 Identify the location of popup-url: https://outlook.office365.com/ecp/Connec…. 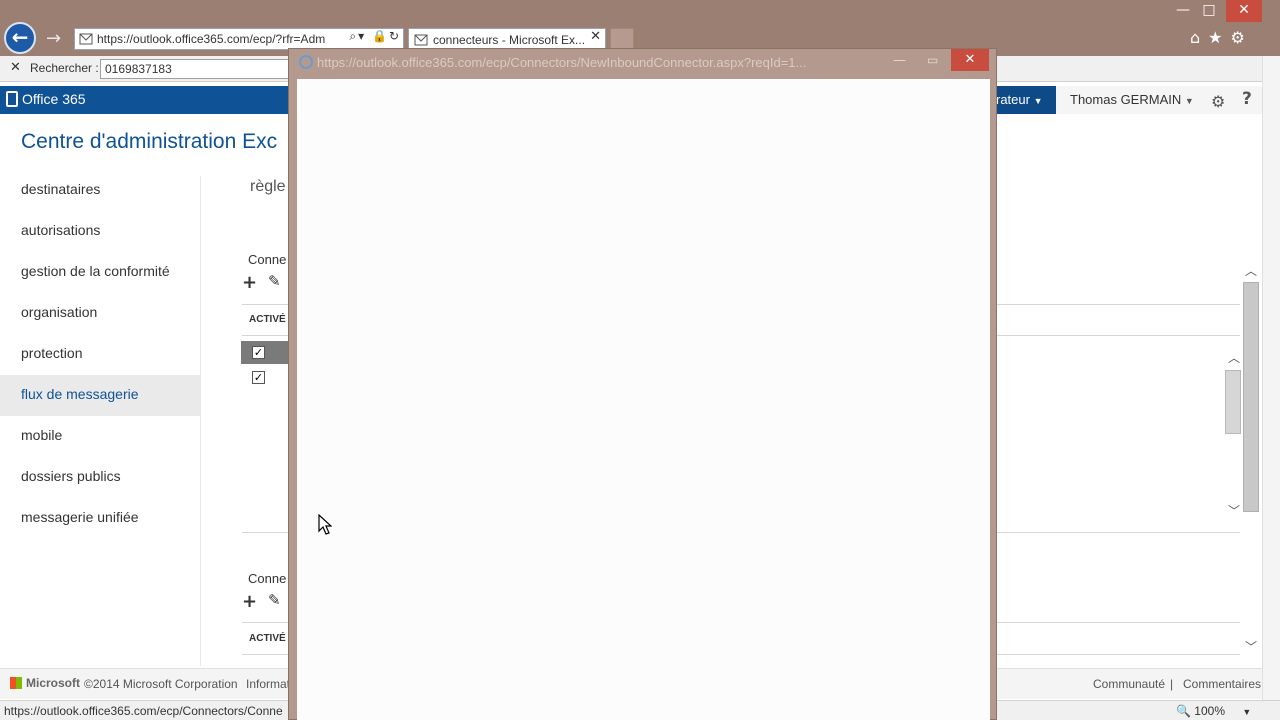
(562, 62).